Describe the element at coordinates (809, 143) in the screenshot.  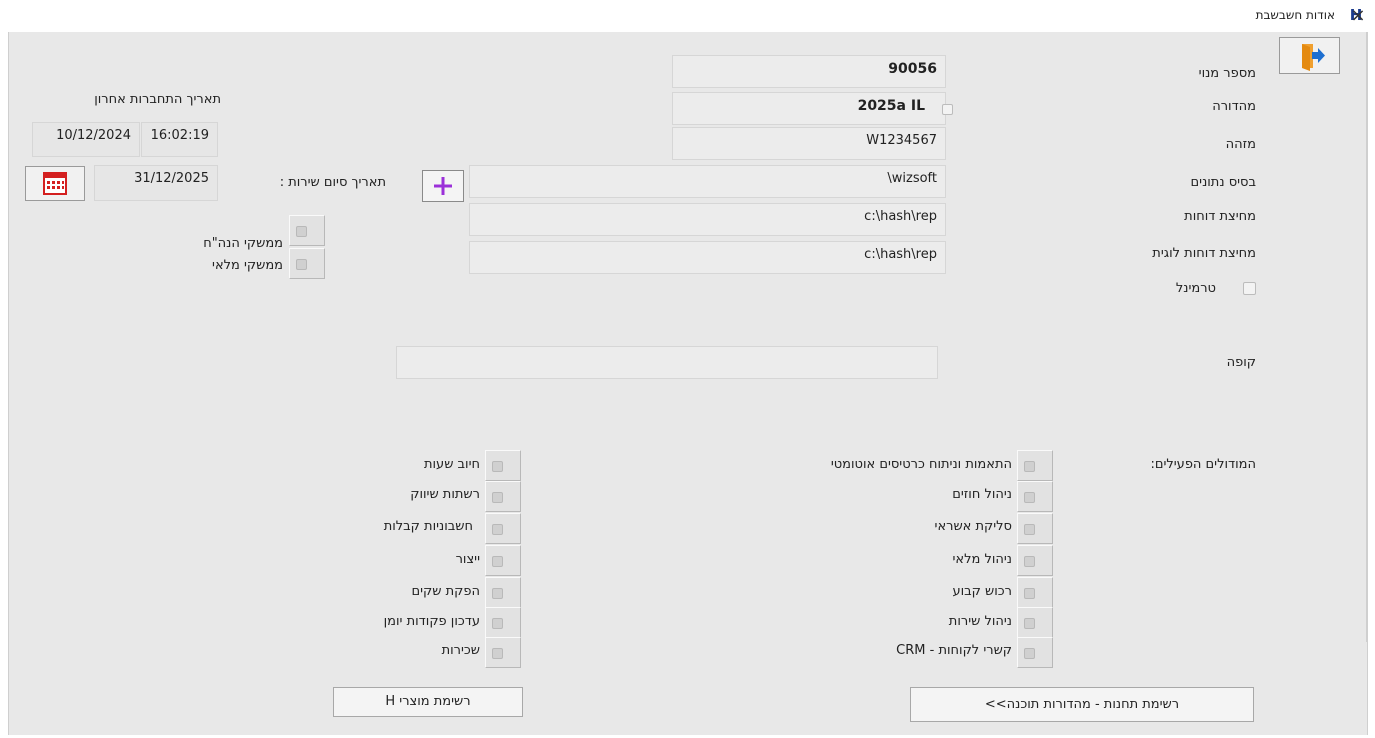
I see `id-field: W1234567` at that location.